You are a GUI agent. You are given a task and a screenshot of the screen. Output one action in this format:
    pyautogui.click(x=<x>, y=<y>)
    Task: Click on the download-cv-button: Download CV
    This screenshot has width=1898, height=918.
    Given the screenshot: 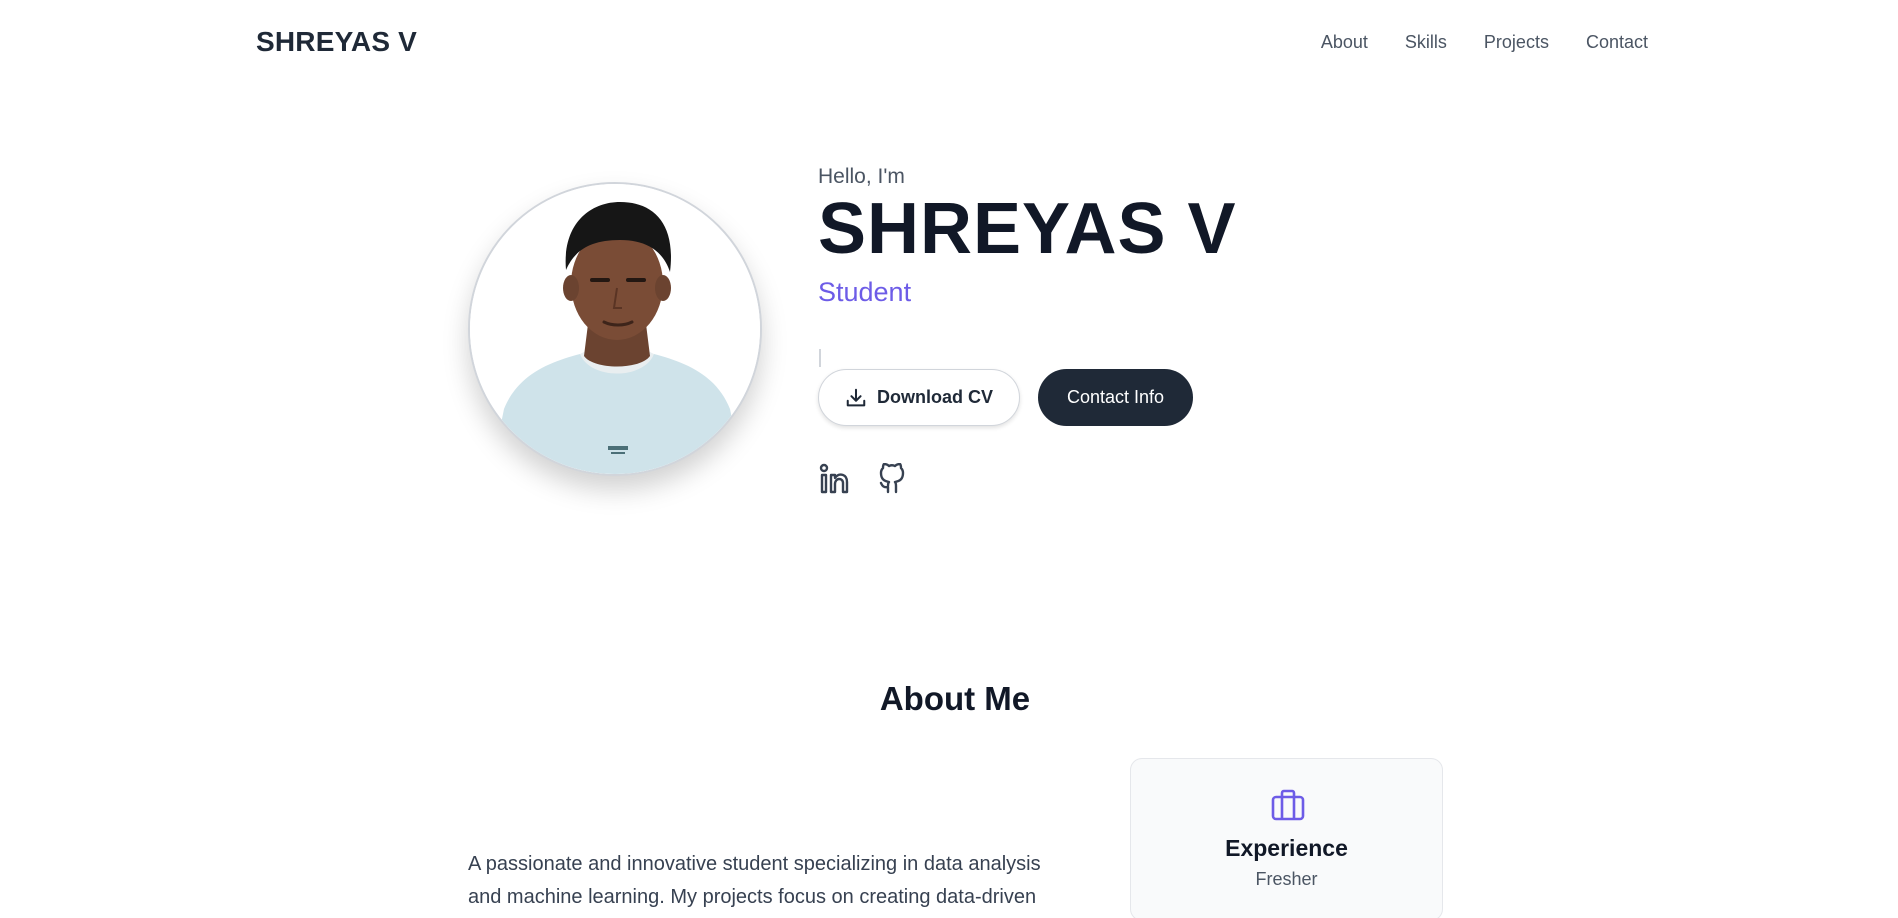 What is the action you would take?
    pyautogui.click(x=919, y=397)
    